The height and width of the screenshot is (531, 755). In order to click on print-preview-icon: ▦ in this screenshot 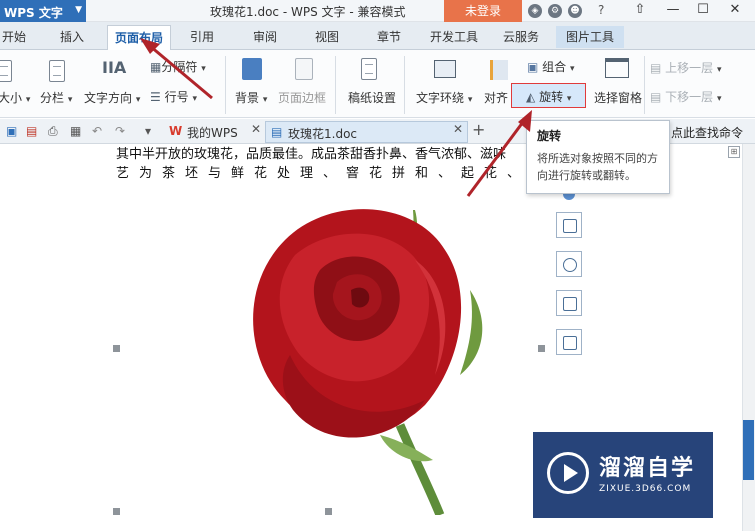, I will do `click(77, 131)`.